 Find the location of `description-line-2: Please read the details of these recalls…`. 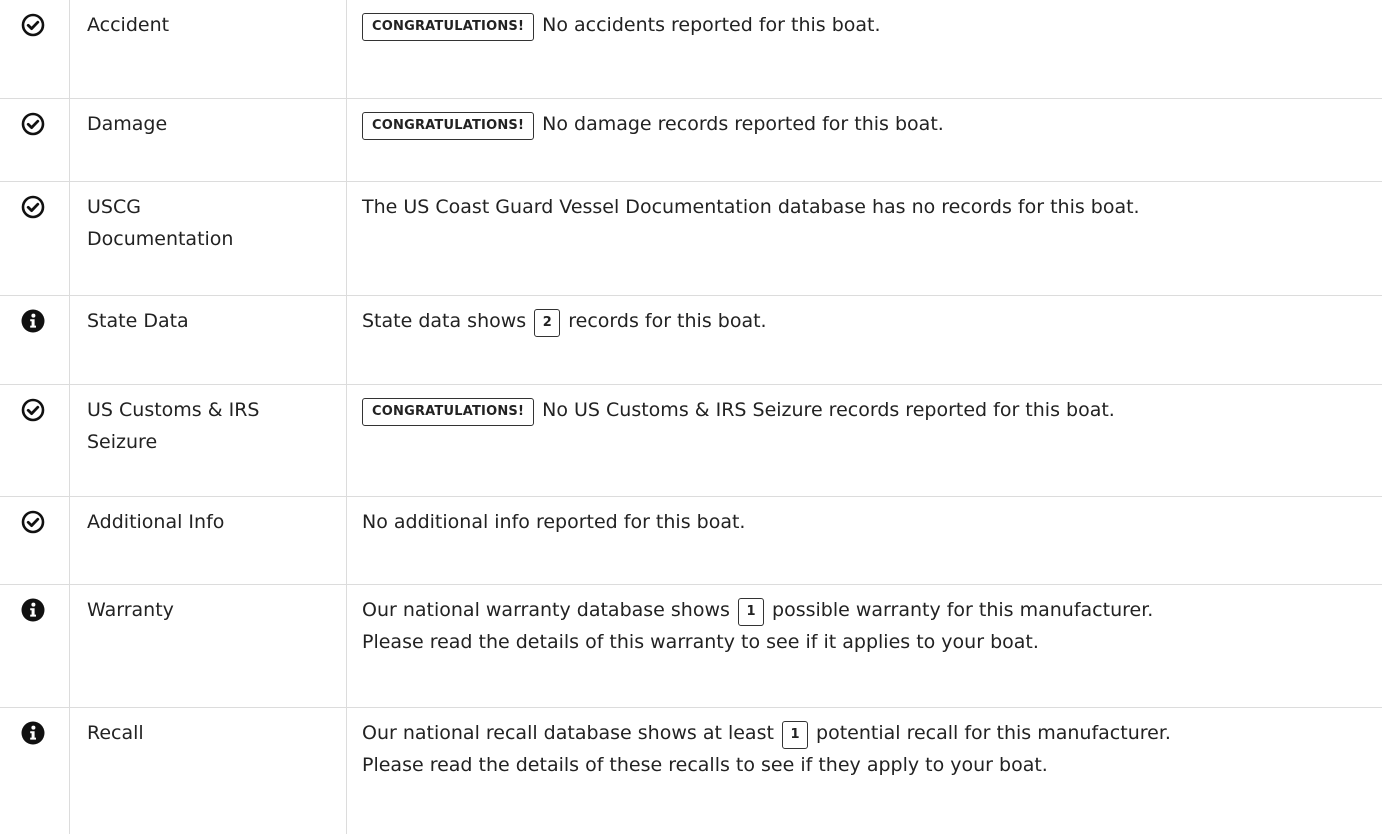

description-line-2: Please read the details of these recalls… is located at coordinates (705, 765).